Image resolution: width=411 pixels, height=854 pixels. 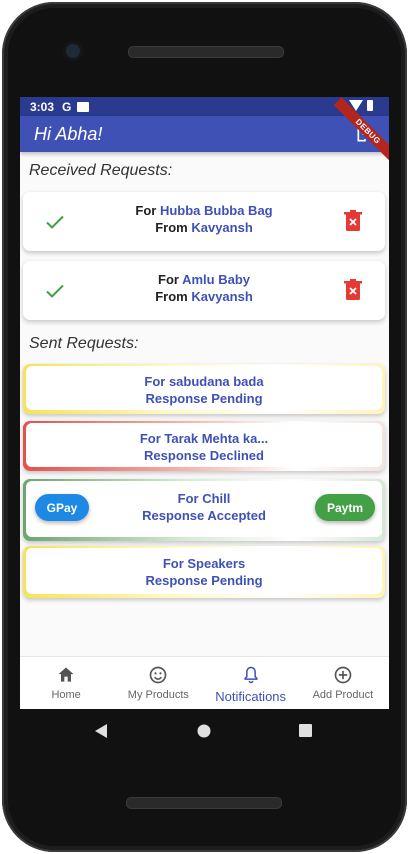 I want to click on page-title: Hi Abha!, so click(x=68, y=133).